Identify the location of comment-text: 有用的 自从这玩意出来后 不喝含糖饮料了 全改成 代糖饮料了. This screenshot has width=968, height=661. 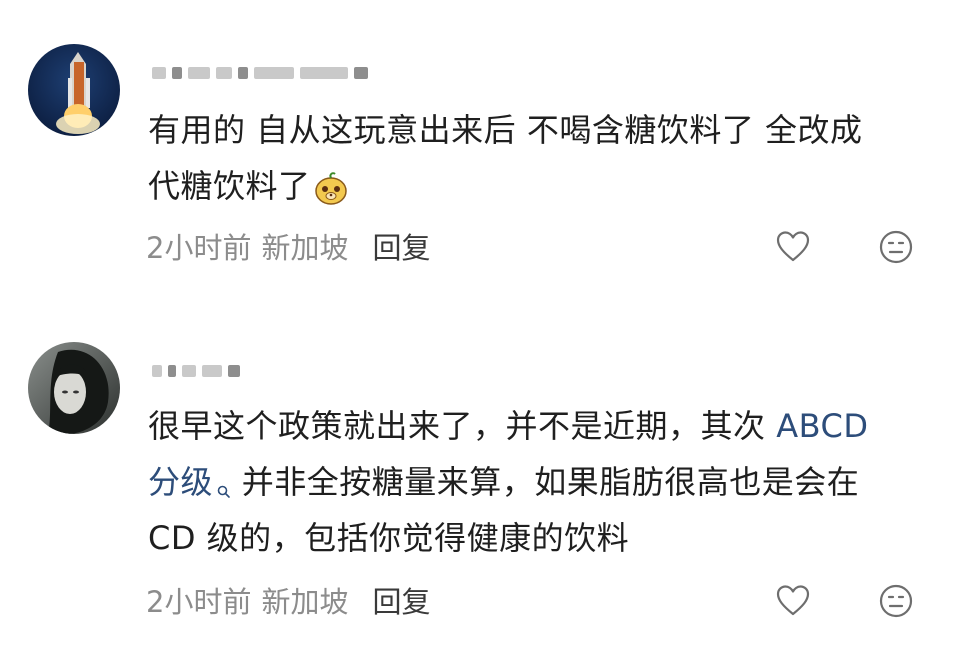
(543, 158).